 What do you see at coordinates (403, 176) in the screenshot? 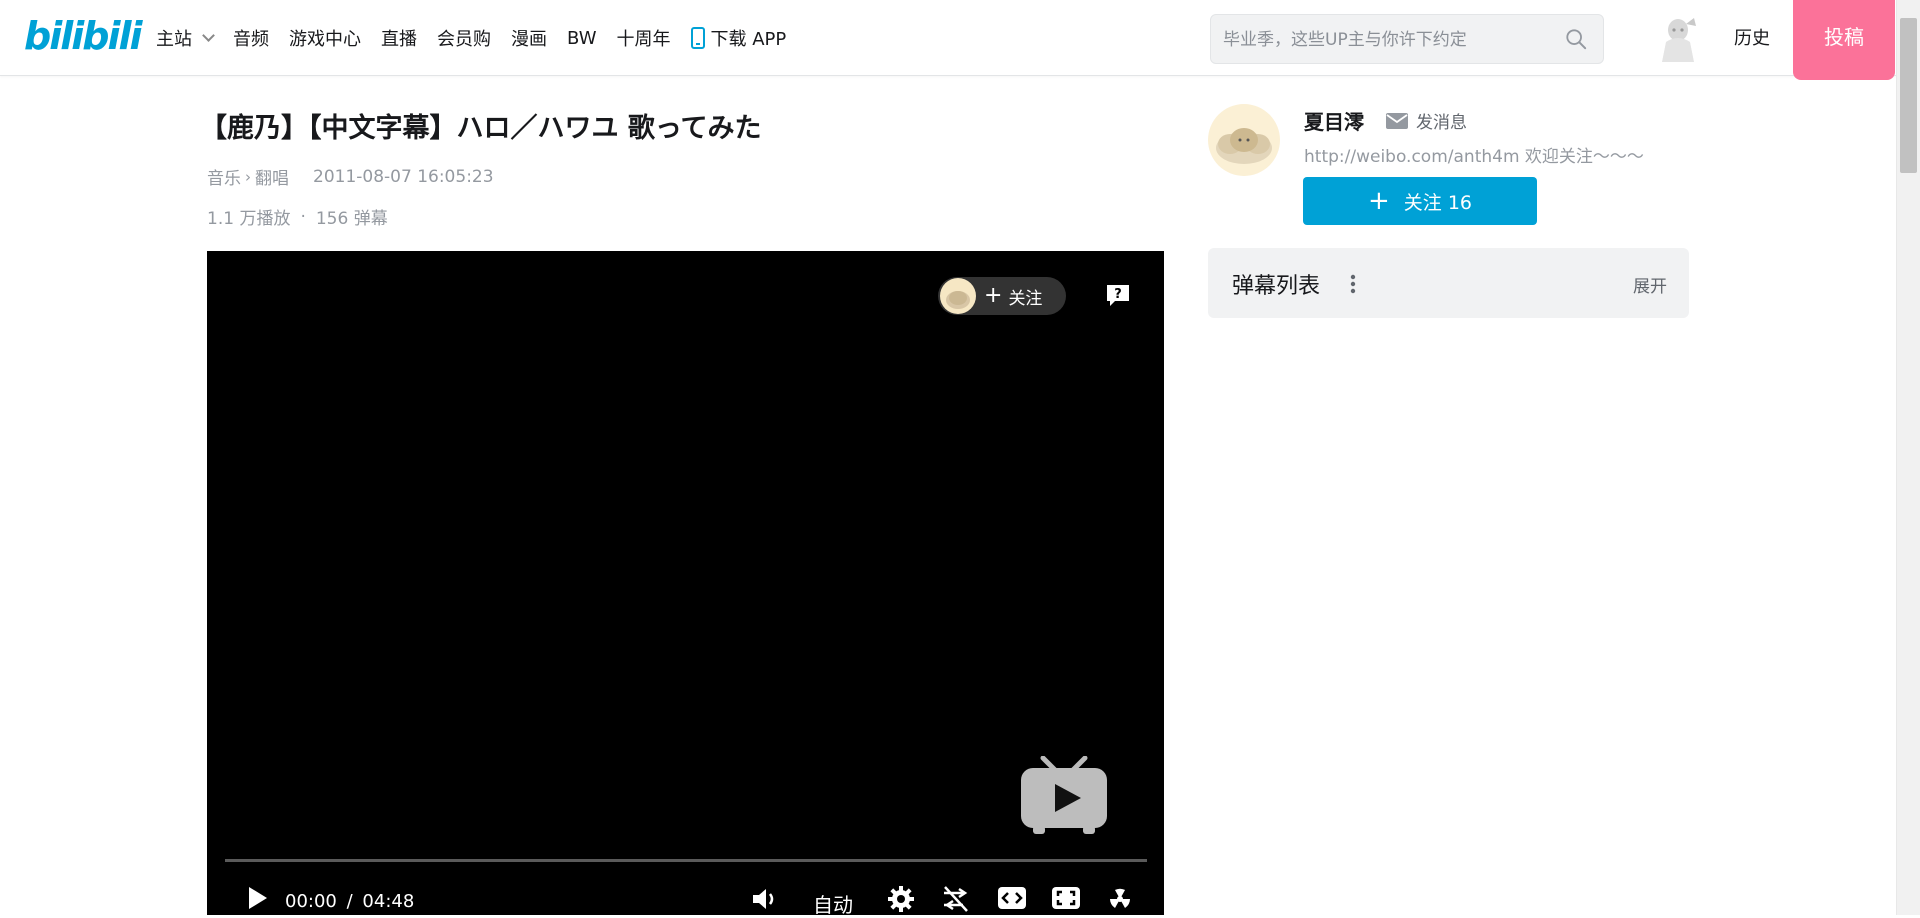
I see `publish-date: 2011-08-07 16:05:23` at bounding box center [403, 176].